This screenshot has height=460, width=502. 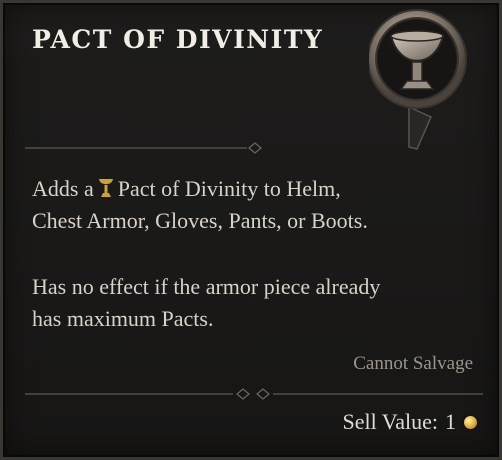 I want to click on chalice-ring-icon, so click(x=418, y=79).